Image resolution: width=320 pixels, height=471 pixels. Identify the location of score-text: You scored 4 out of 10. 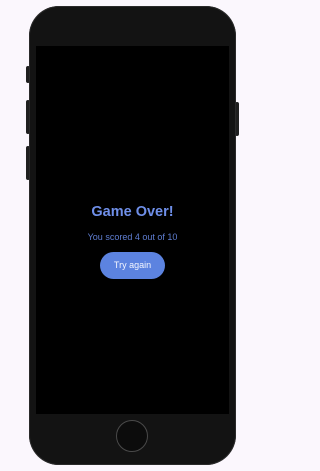
(132, 237).